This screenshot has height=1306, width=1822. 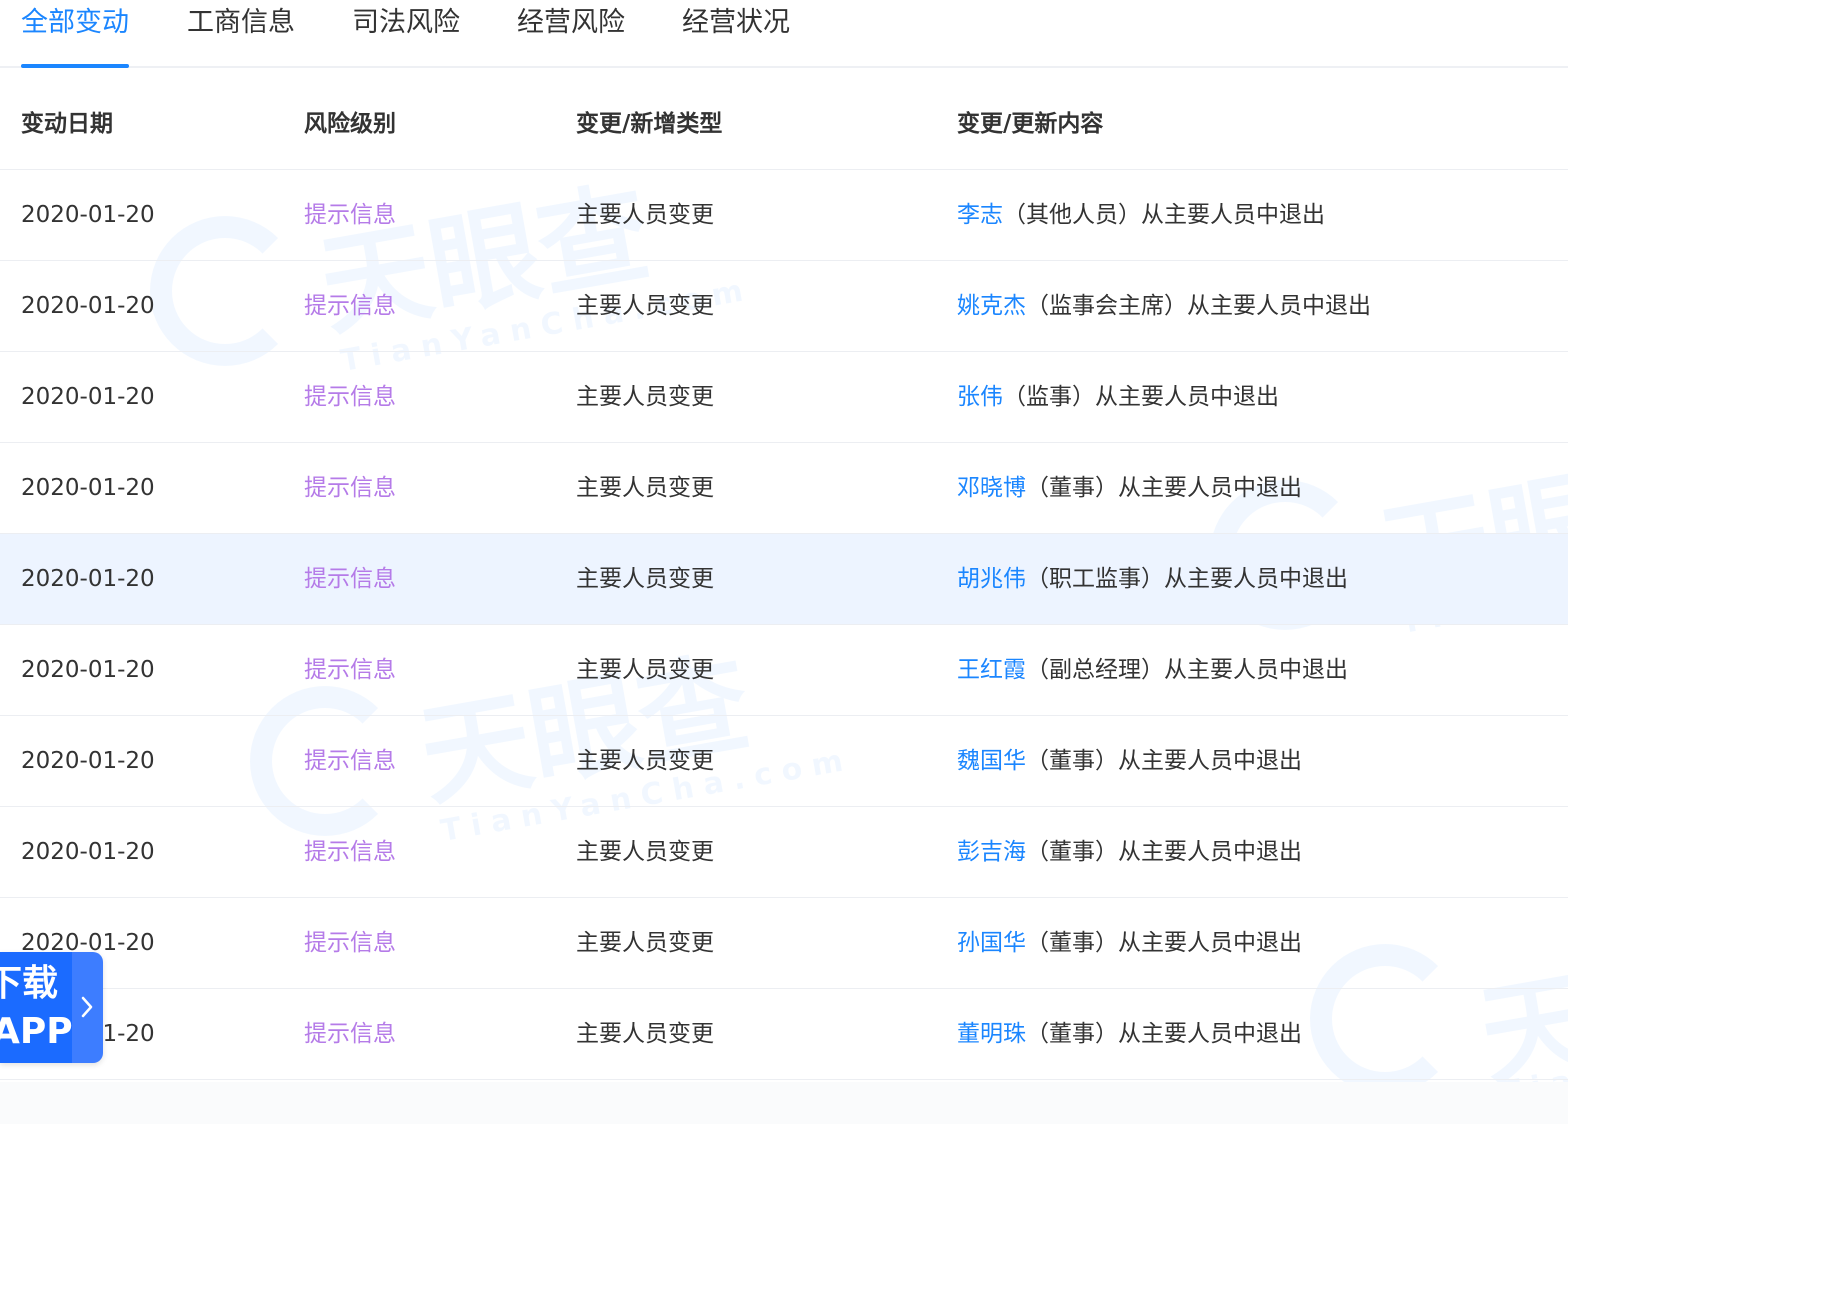 What do you see at coordinates (991, 1034) in the screenshot?
I see `person-name-link: 董明珠` at bounding box center [991, 1034].